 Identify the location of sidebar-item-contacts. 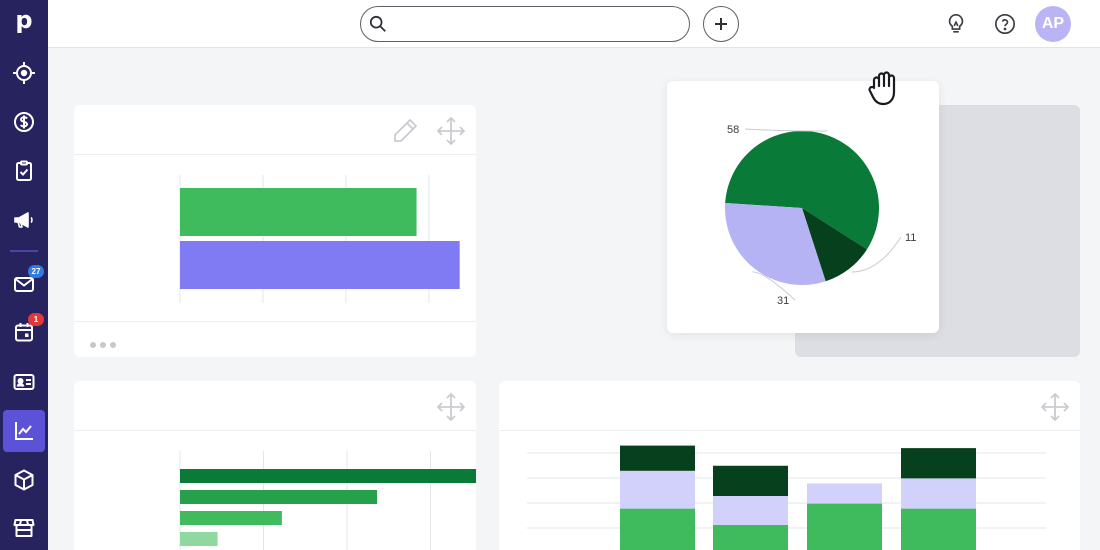
(24, 382).